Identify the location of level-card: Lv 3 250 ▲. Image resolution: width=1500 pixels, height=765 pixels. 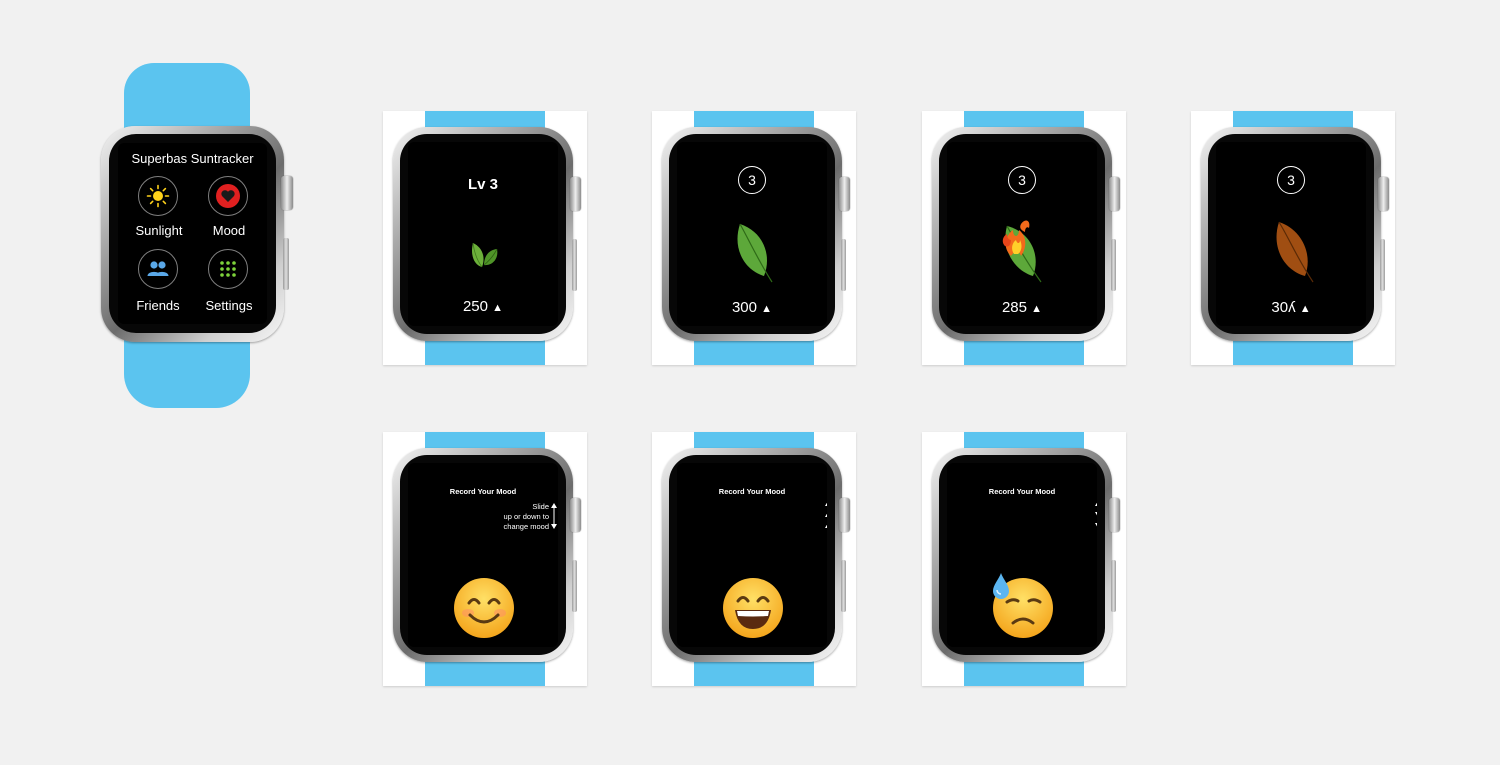
(485, 238).